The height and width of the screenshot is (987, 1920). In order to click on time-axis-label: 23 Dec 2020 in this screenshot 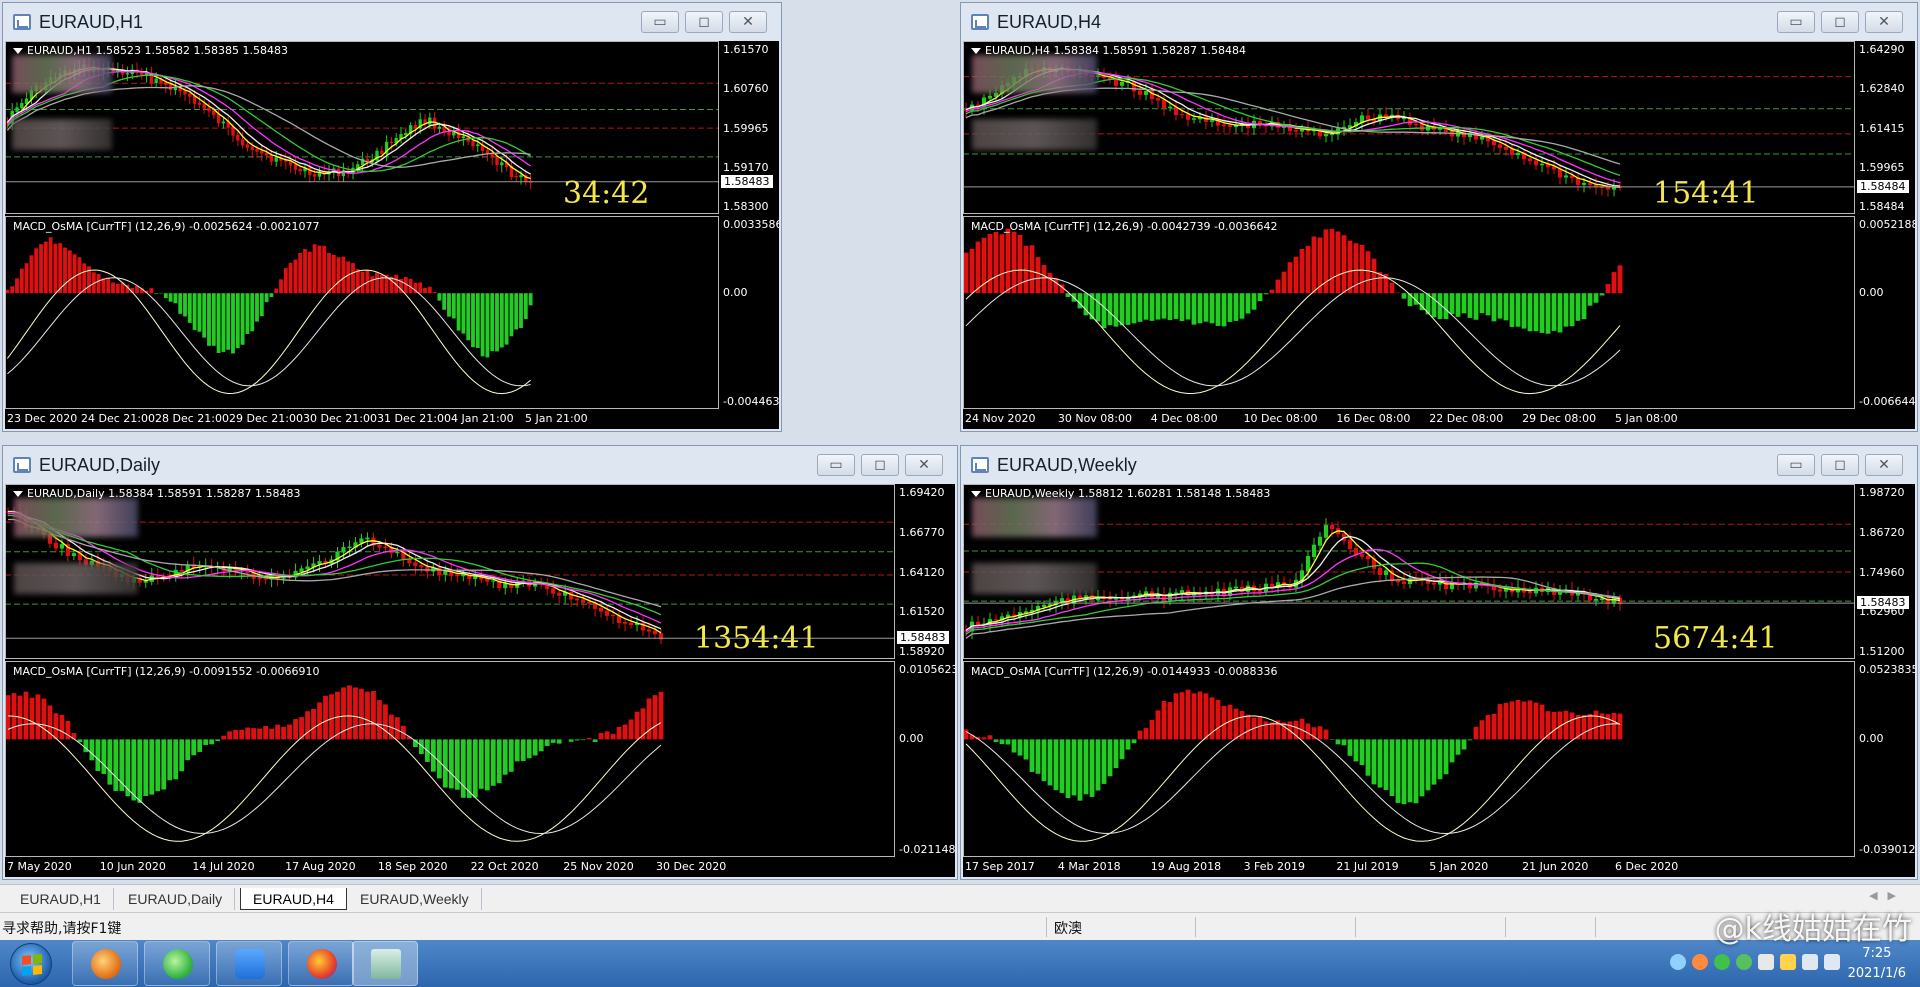, I will do `click(42, 418)`.